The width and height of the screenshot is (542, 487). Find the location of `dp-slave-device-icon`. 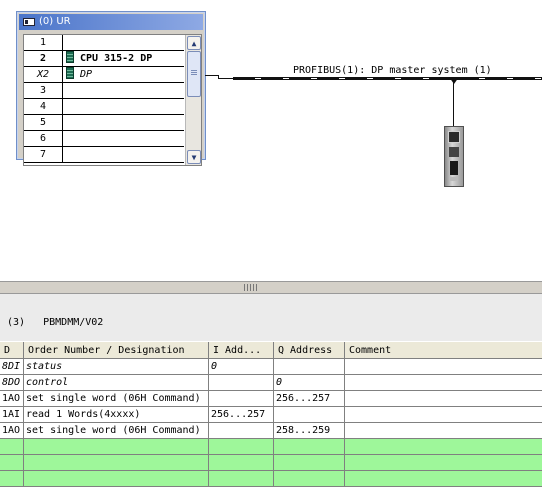

dp-slave-device-icon is located at coordinates (454, 156).